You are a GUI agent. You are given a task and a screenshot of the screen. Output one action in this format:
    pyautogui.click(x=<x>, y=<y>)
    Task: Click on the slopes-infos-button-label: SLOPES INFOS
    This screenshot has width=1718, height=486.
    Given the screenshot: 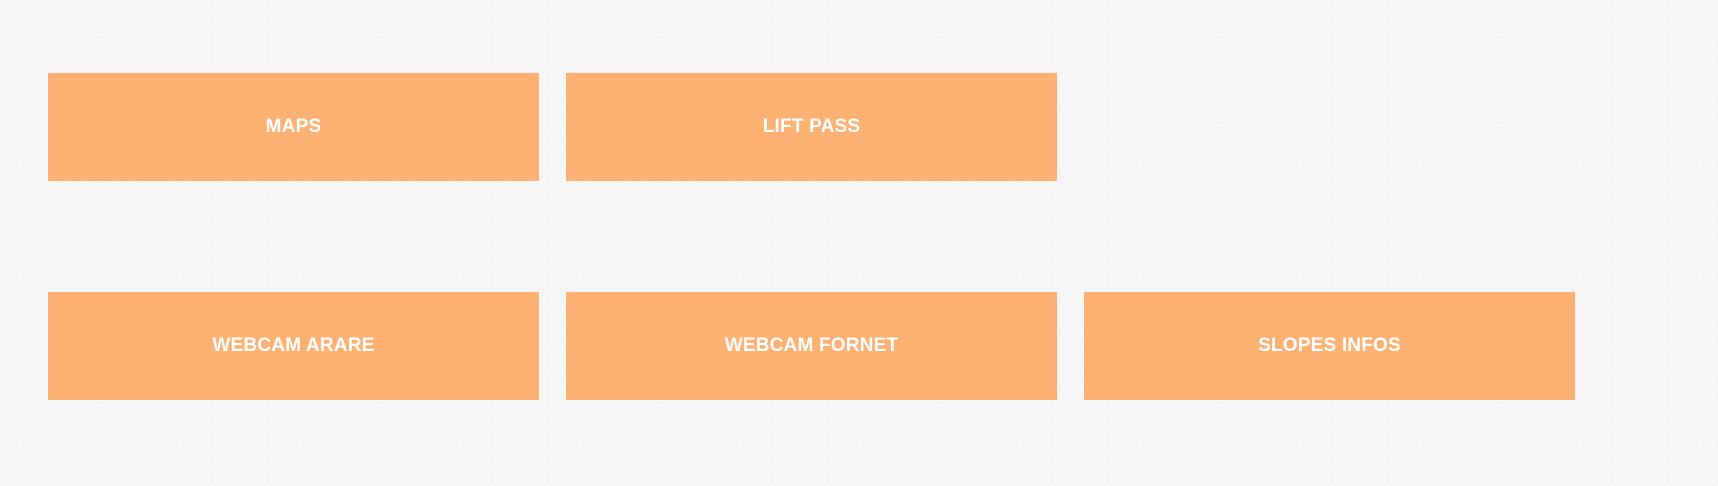 What is the action you would take?
    pyautogui.click(x=1329, y=345)
    